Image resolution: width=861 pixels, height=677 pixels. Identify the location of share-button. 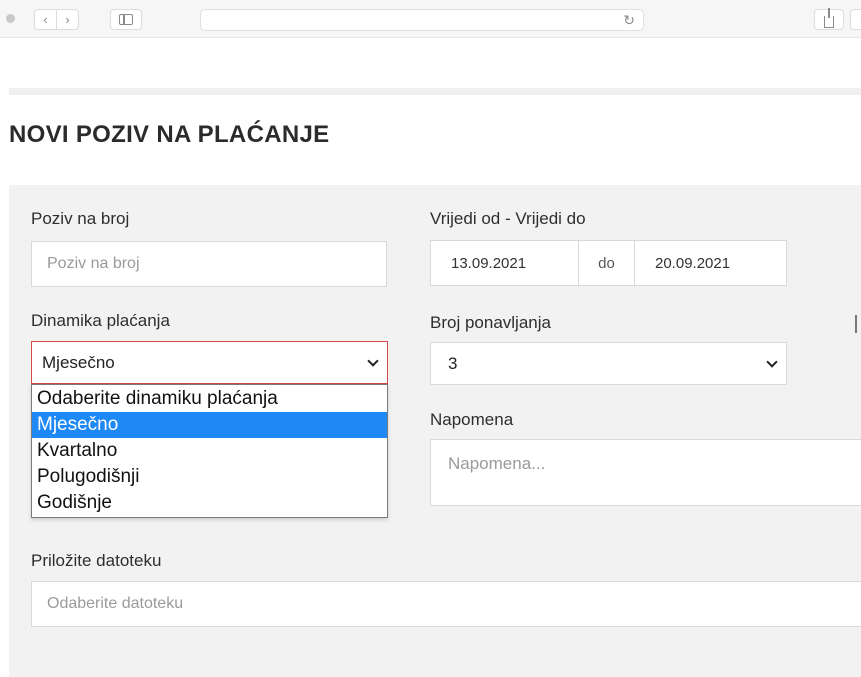
(829, 18).